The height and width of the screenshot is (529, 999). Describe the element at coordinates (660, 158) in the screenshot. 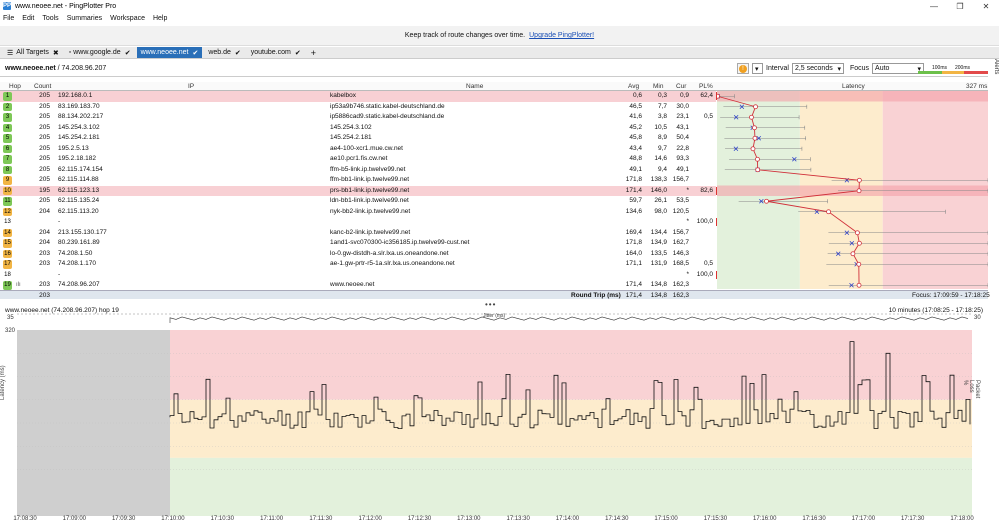

I see `hop-min: 14,6` at that location.